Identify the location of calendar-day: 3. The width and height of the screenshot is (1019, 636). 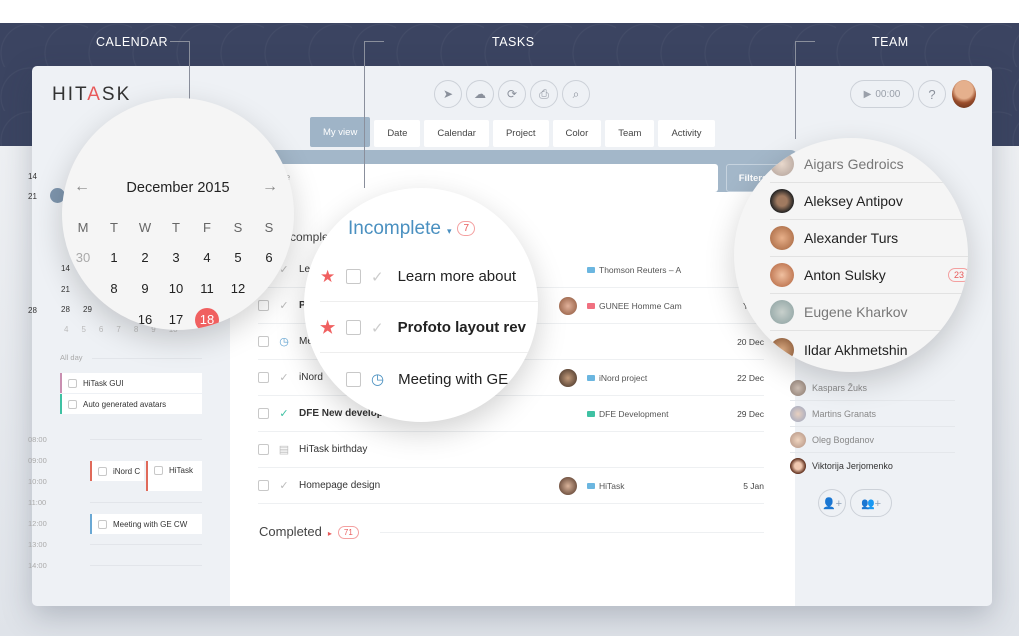
(176, 257).